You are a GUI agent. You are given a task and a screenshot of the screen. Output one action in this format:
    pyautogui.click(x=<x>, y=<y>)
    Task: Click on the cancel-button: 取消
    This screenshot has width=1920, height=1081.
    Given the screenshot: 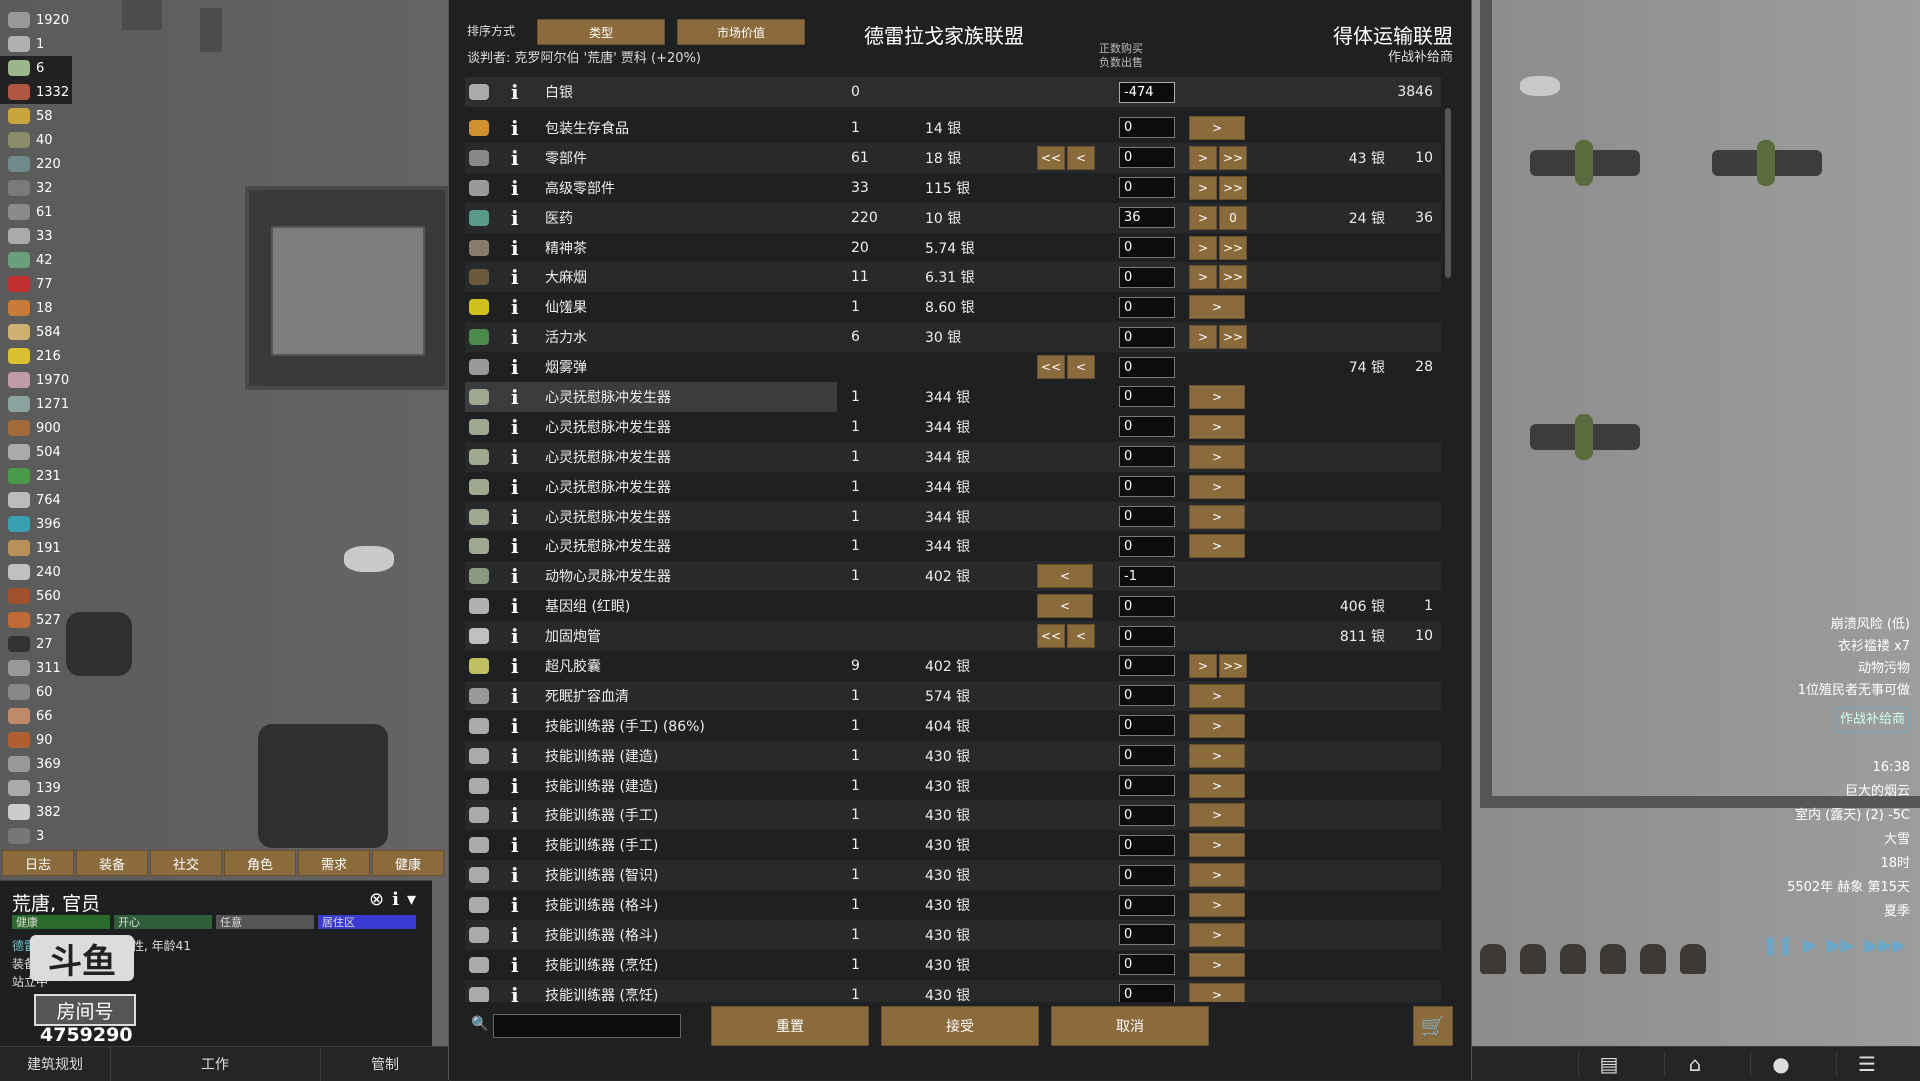 What is the action you would take?
    pyautogui.click(x=1130, y=1026)
    